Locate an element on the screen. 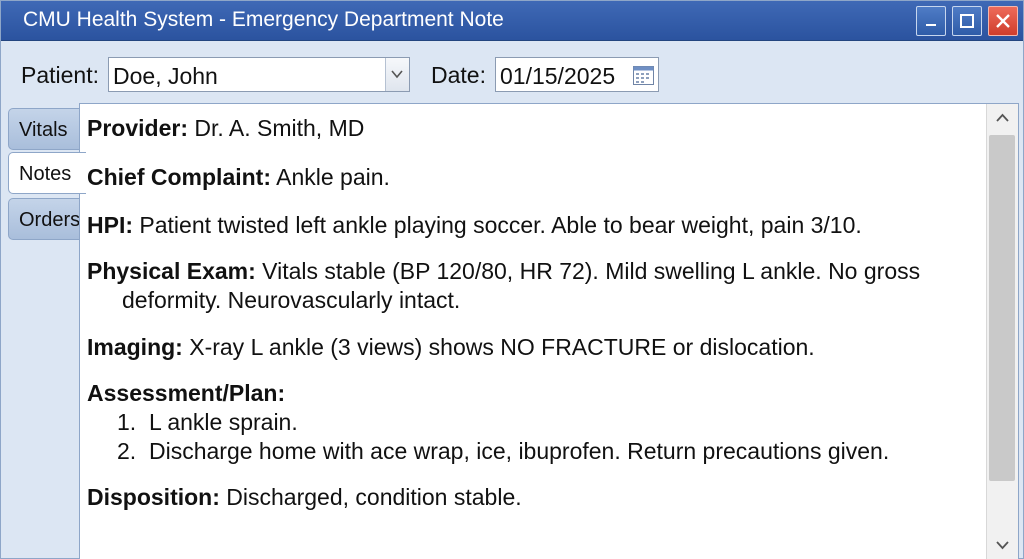 This screenshot has height=559, width=1024. patient-toolbar: Patient: Doe, John Date: 01/15/2025 is located at coordinates (512, 72).